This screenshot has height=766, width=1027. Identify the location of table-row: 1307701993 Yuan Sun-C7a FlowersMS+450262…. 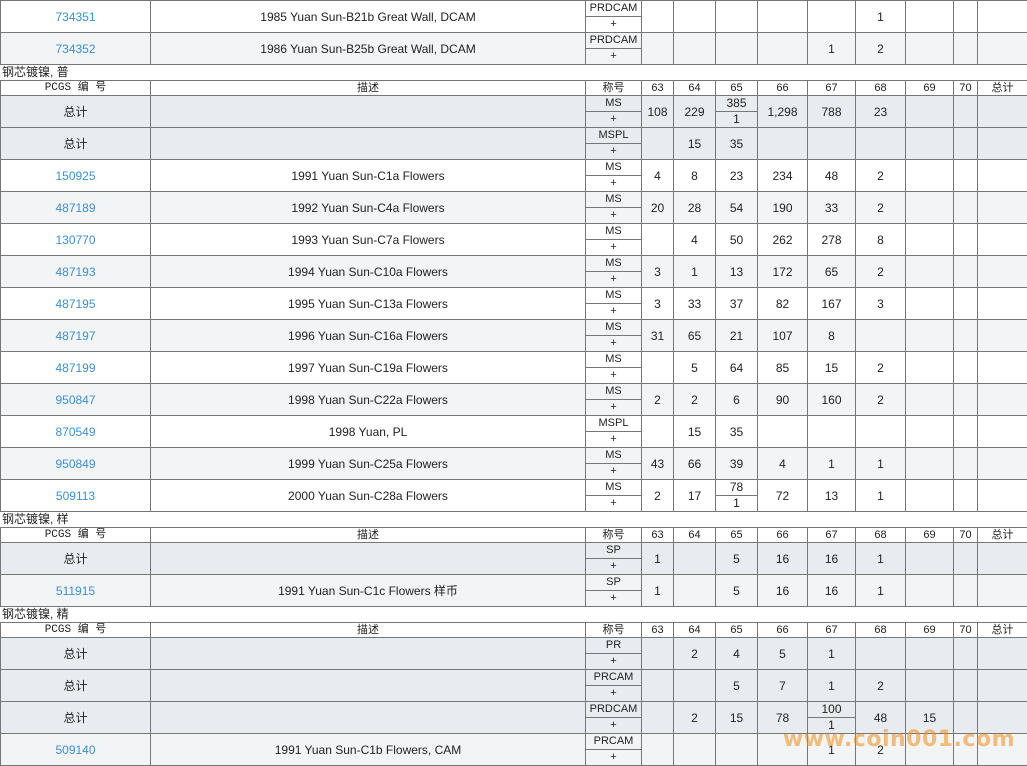
(514, 240).